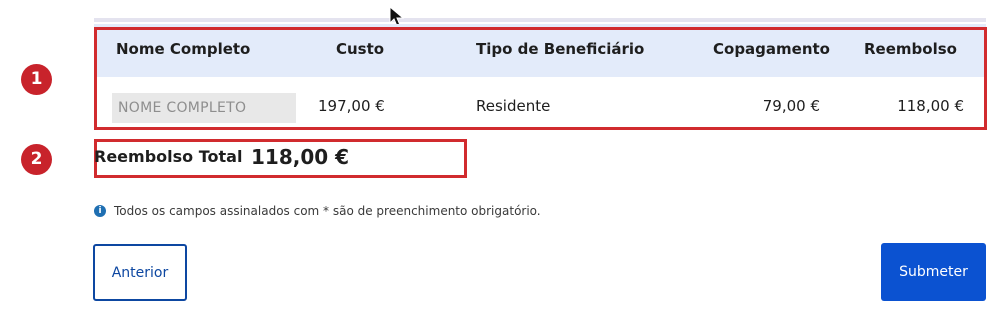  What do you see at coordinates (300, 157) in the screenshot?
I see `total-reimbursement-value: 118,00 €` at bounding box center [300, 157].